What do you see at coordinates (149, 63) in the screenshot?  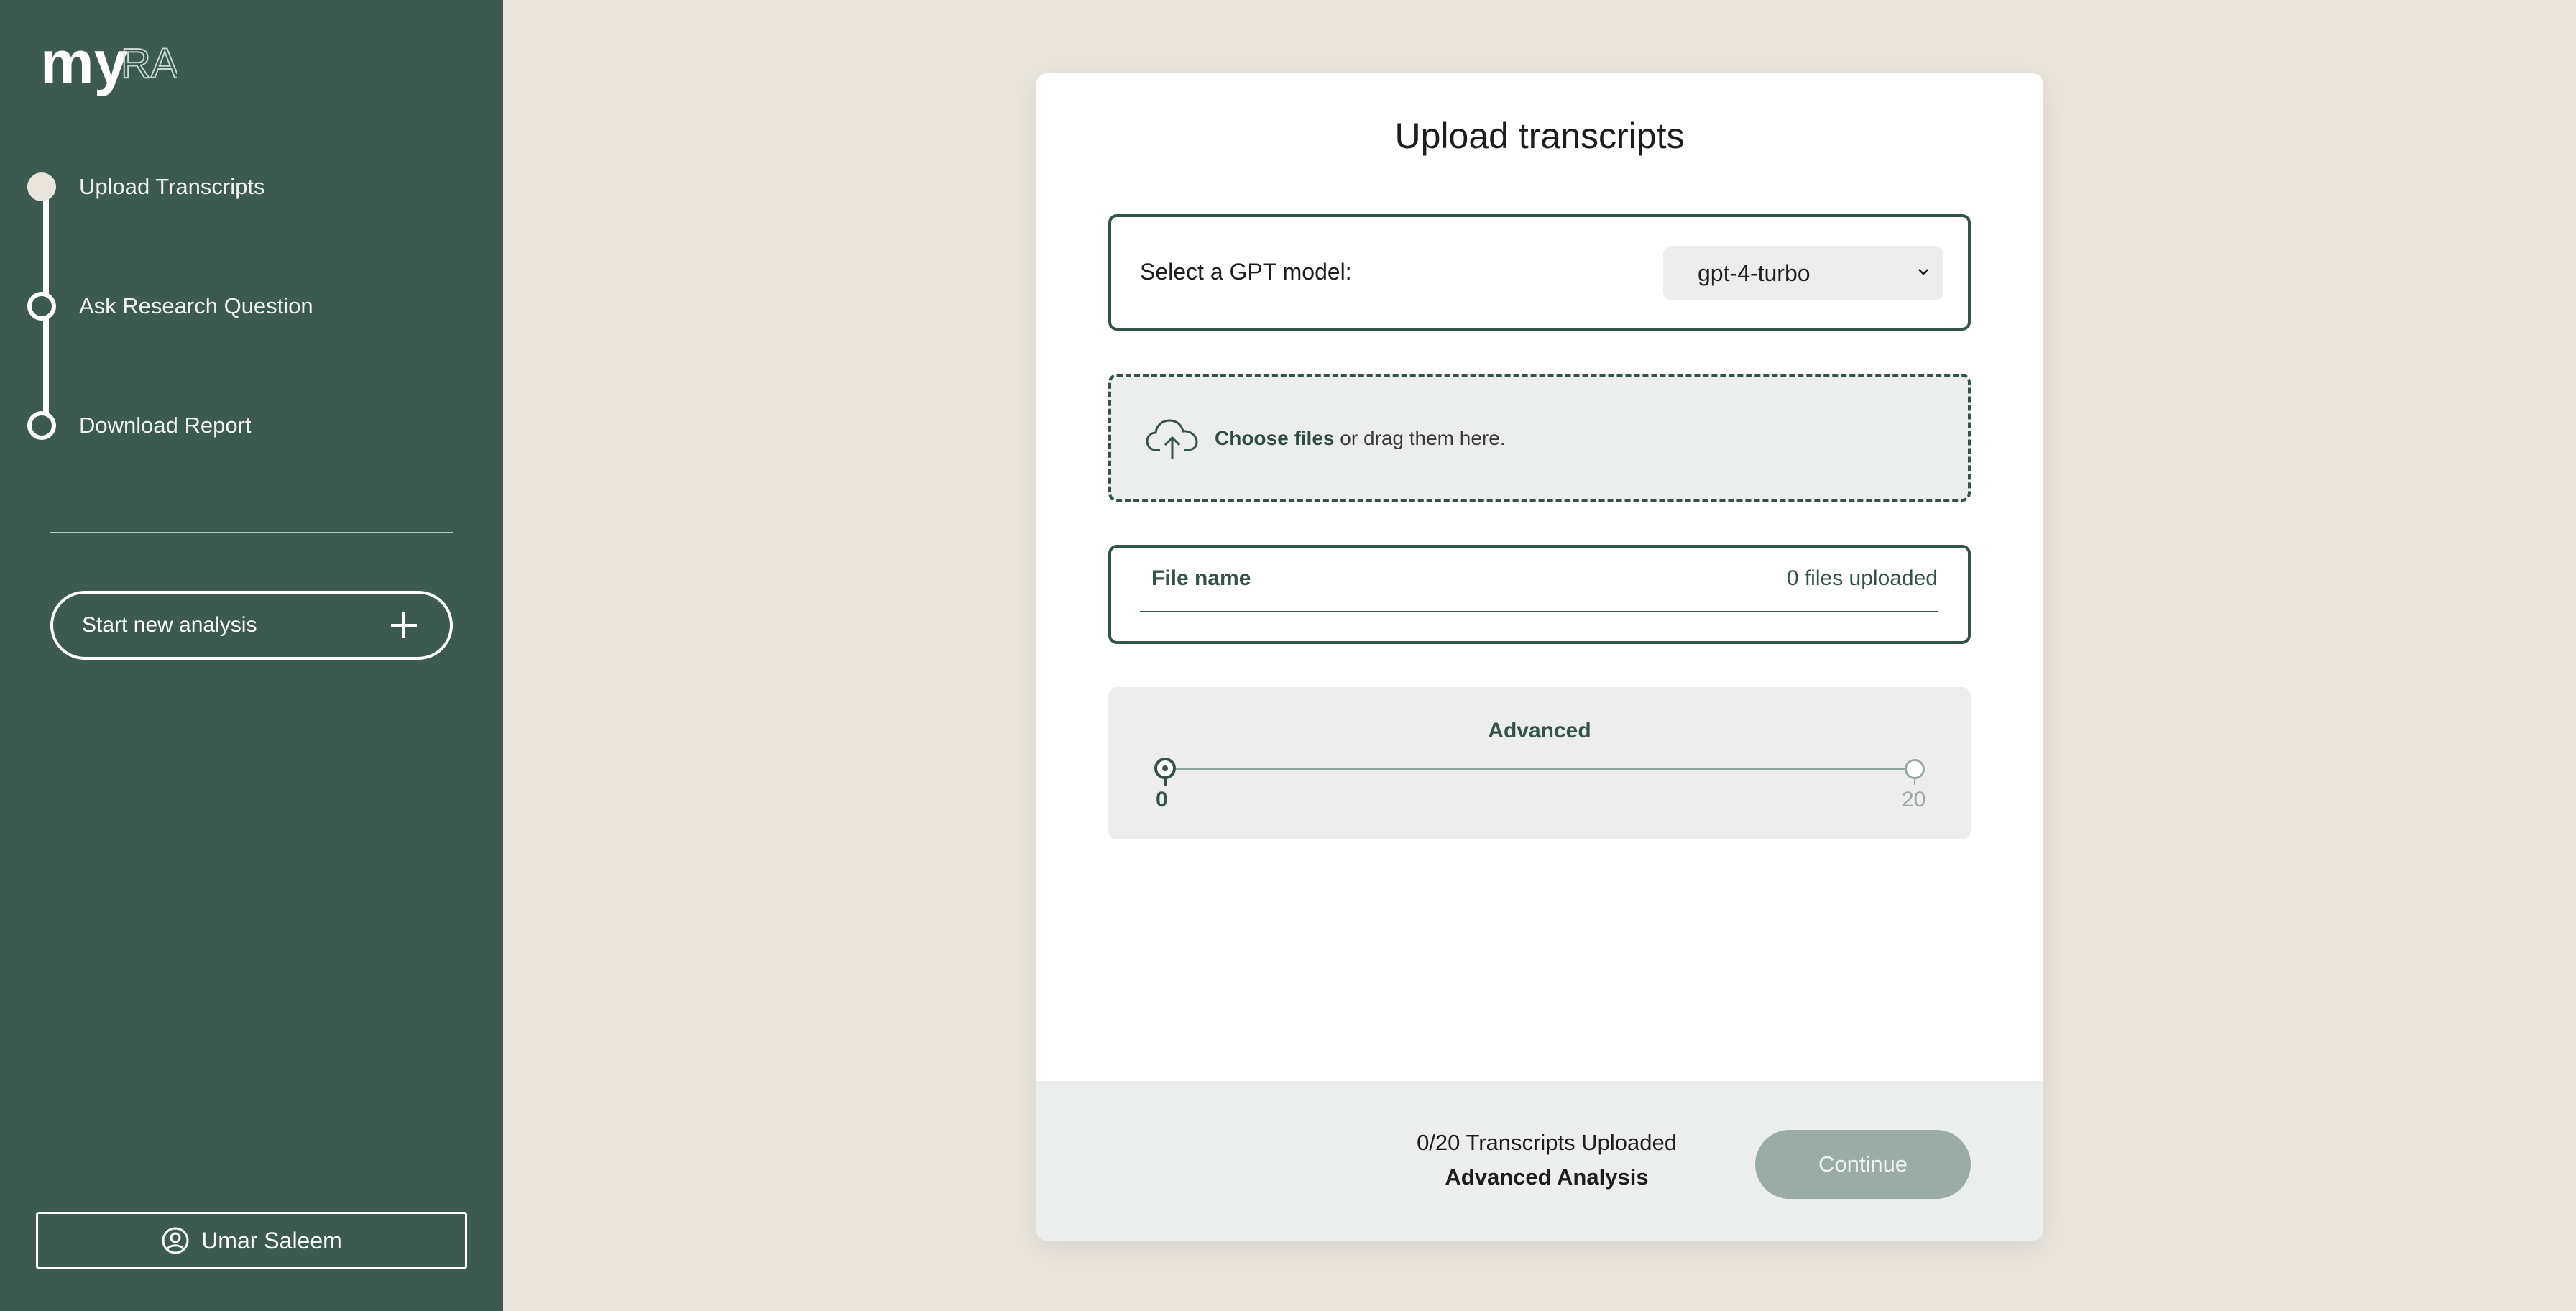 I see `svg-text: RA` at bounding box center [149, 63].